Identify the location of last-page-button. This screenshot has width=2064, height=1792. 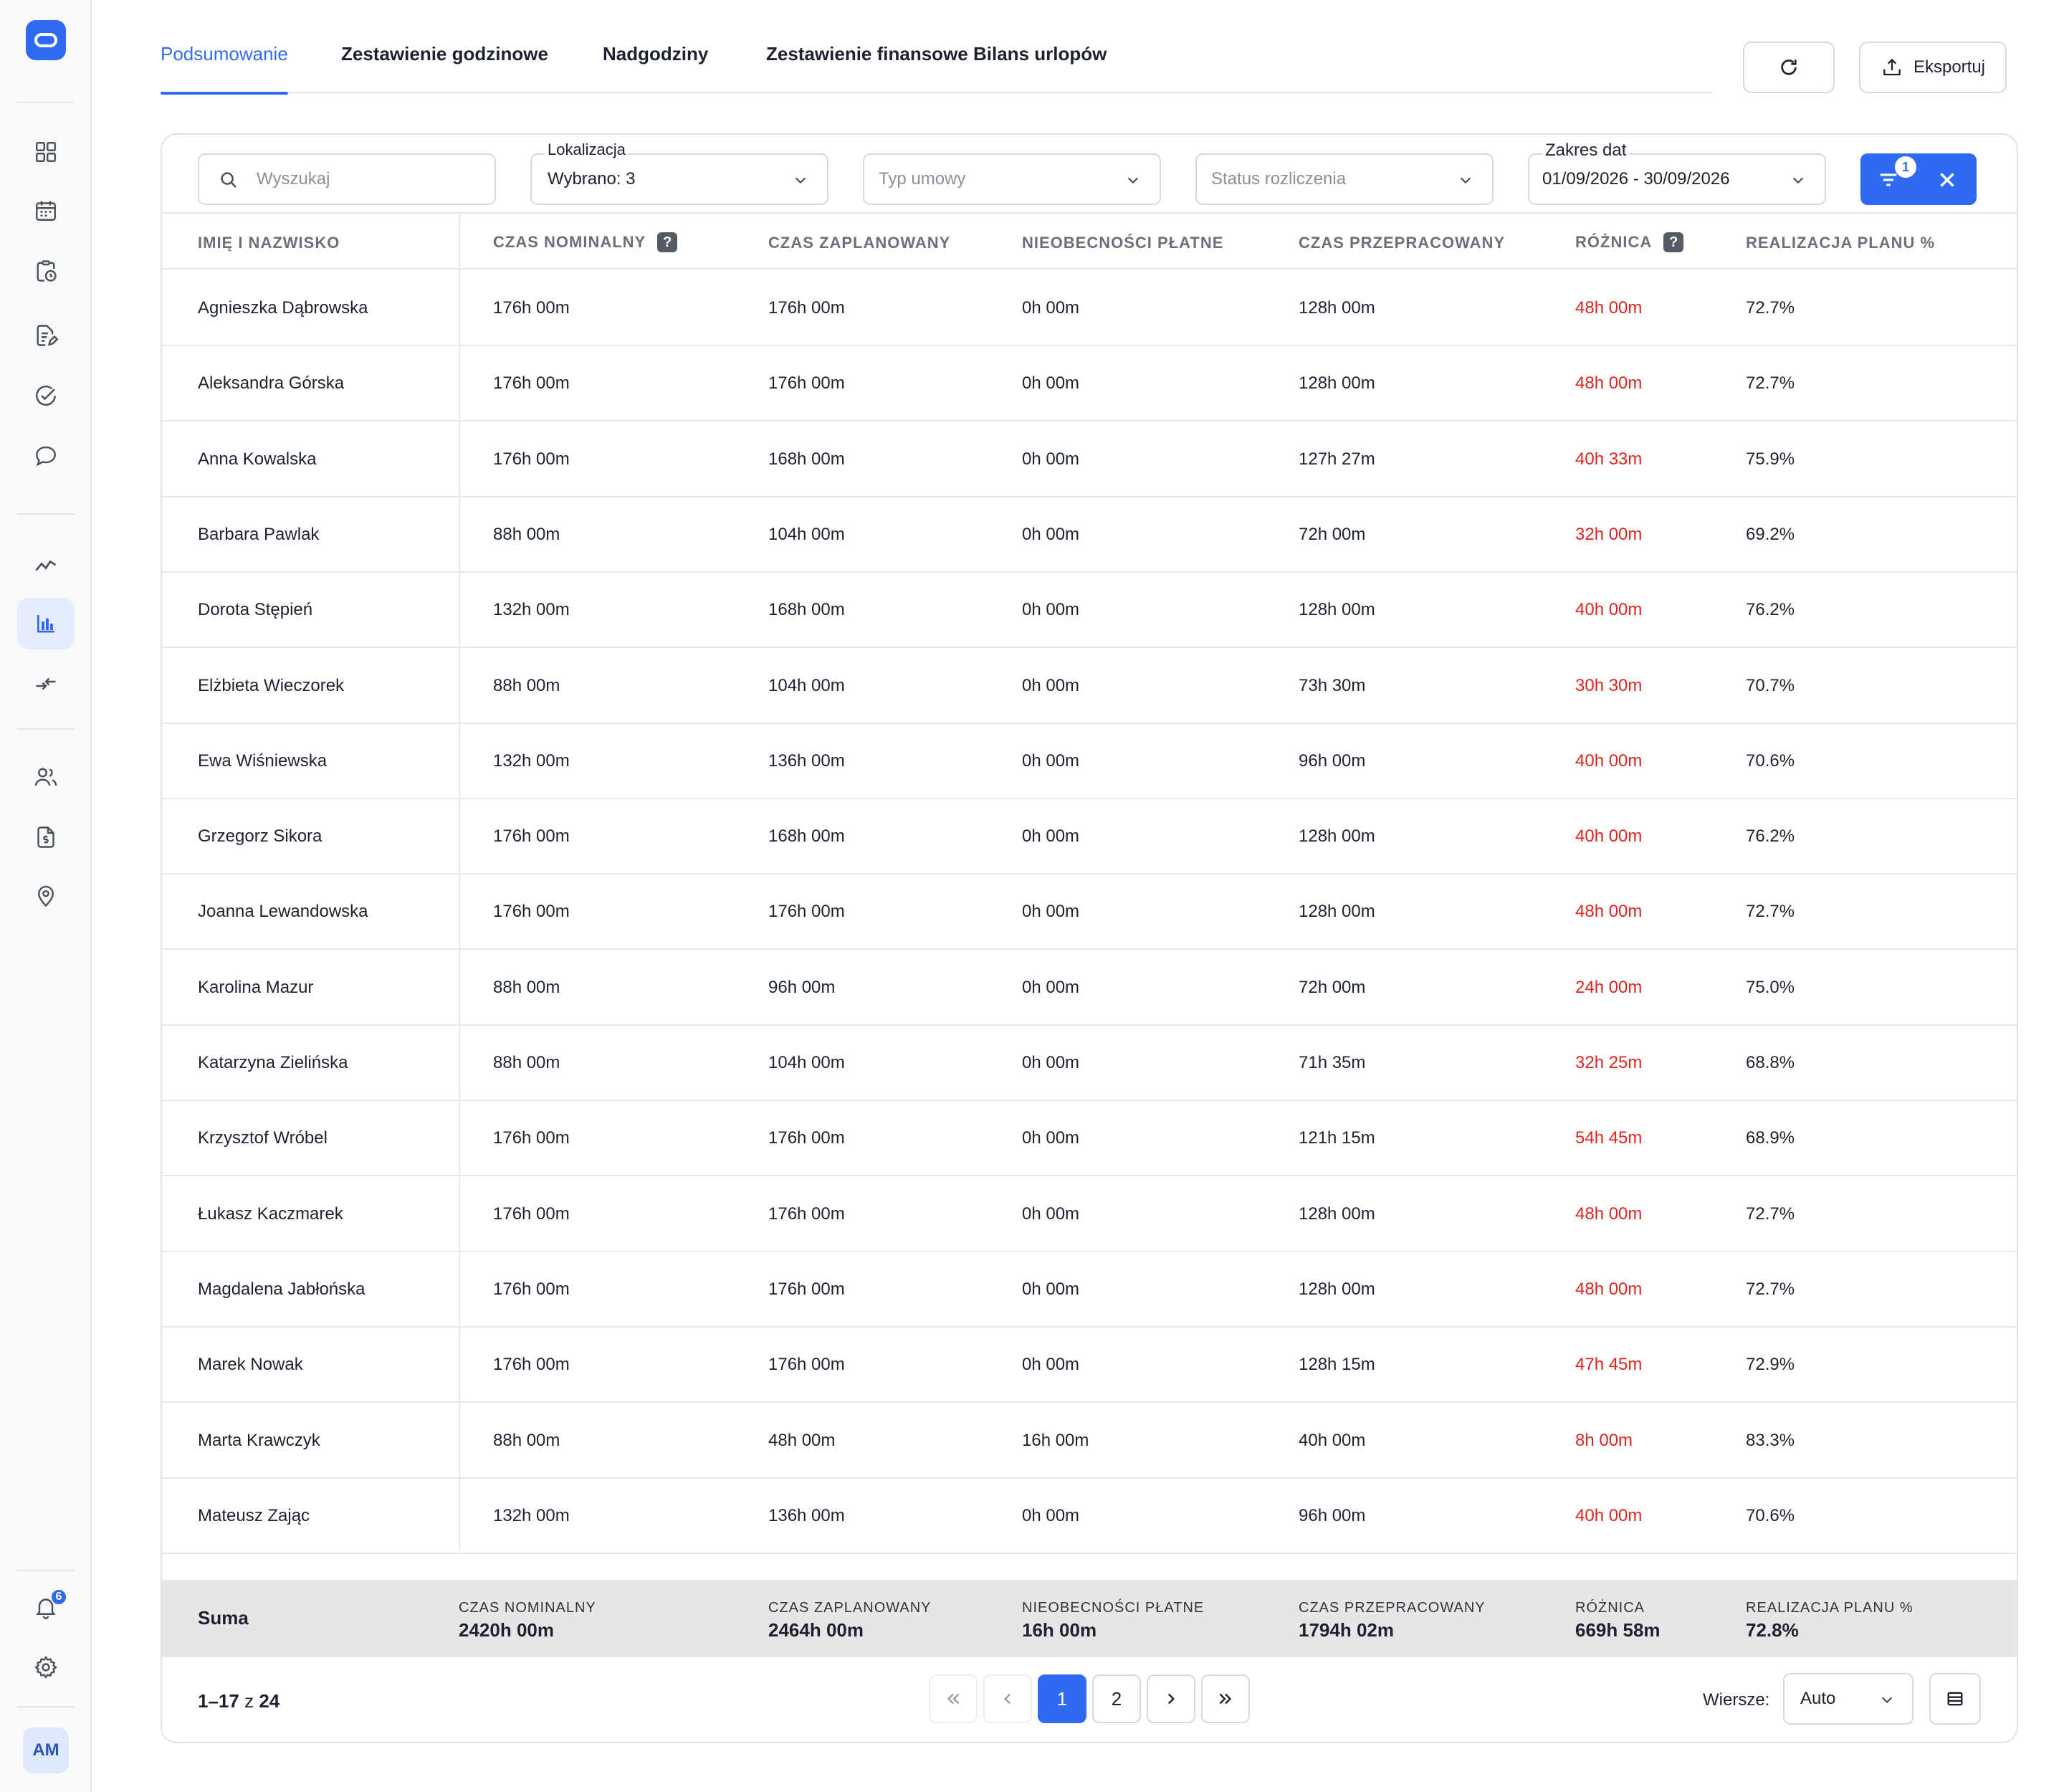
(1225, 1698).